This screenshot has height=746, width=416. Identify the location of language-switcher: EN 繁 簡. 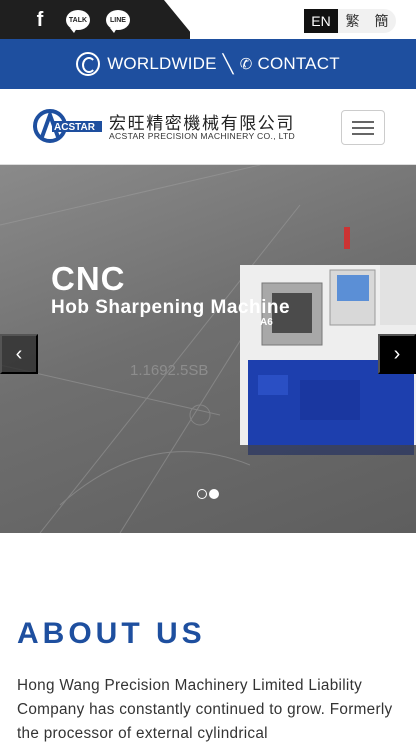
(350, 21).